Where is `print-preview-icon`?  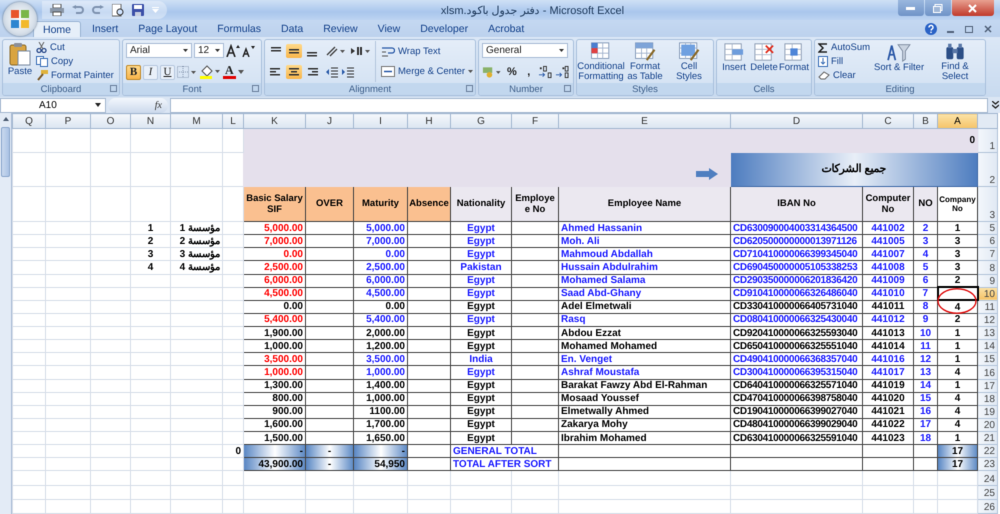
print-preview-icon is located at coordinates (118, 10).